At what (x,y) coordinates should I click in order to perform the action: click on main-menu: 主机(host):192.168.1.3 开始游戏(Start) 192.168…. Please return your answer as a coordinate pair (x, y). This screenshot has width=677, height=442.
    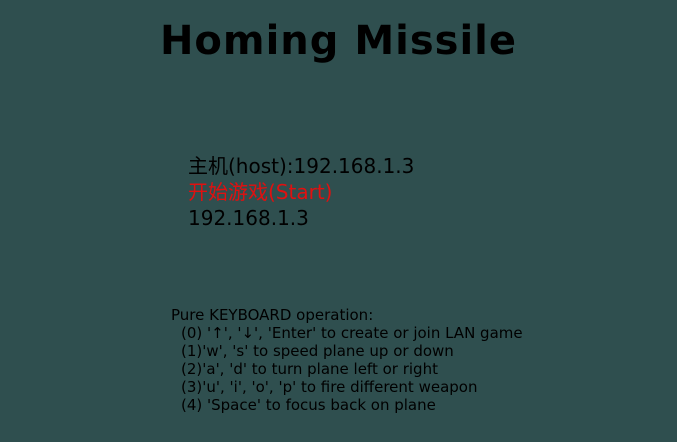
    Looking at the image, I should click on (301, 192).